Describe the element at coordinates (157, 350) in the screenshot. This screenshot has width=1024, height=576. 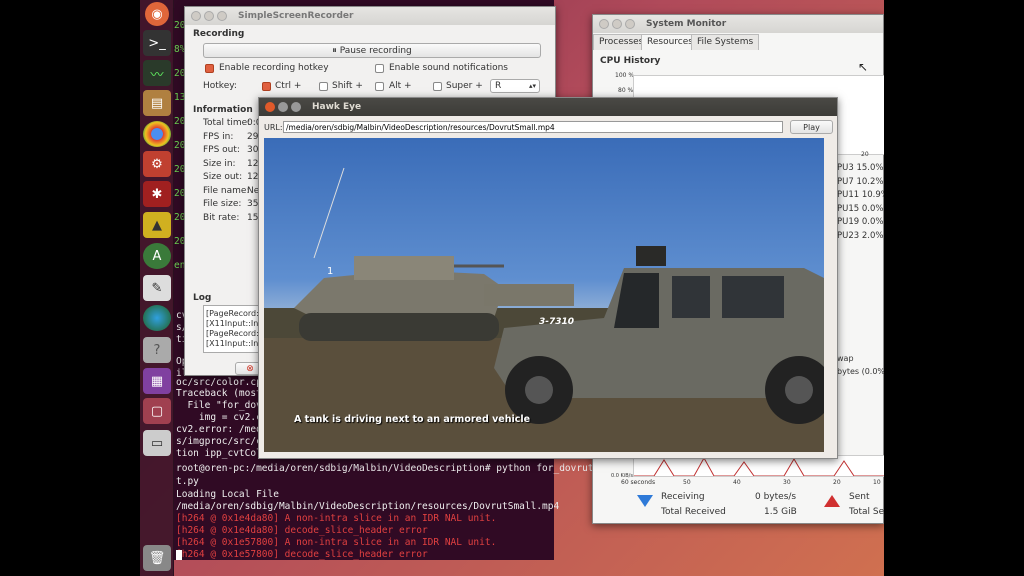
I see `help-icon: ?` at that location.